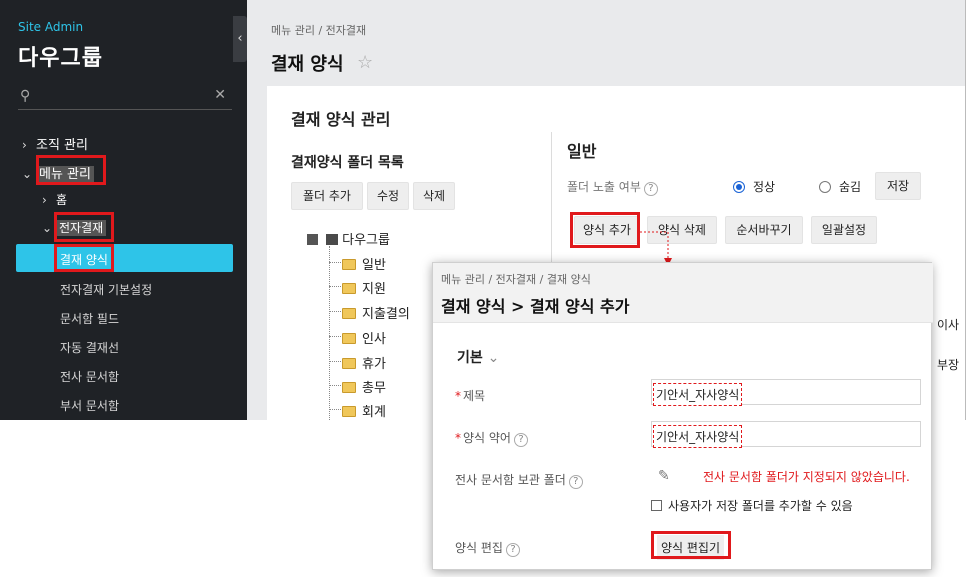  I want to click on tree-root: 다우그룹, so click(348, 238).